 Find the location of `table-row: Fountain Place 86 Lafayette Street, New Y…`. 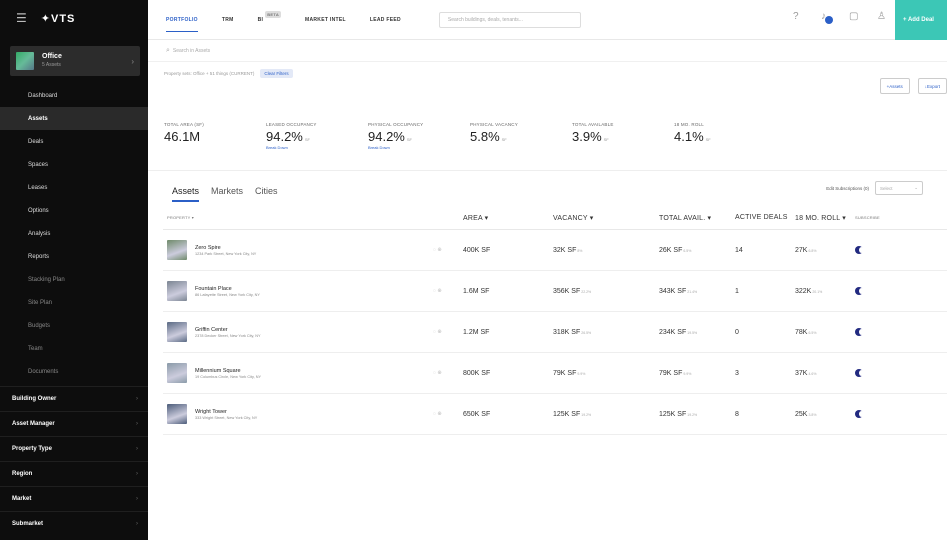

table-row: Fountain Place 86 Lafayette Street, New Y… is located at coordinates (555, 291).